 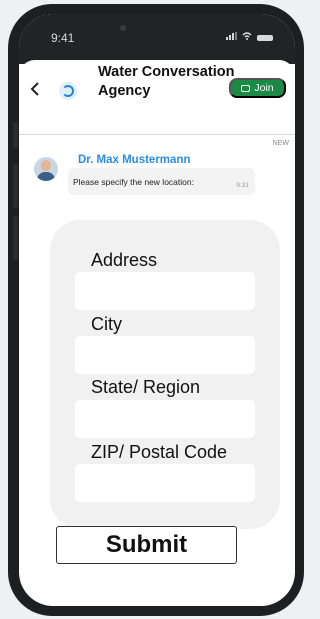 I want to click on status-time: 9:41, so click(x=63, y=38).